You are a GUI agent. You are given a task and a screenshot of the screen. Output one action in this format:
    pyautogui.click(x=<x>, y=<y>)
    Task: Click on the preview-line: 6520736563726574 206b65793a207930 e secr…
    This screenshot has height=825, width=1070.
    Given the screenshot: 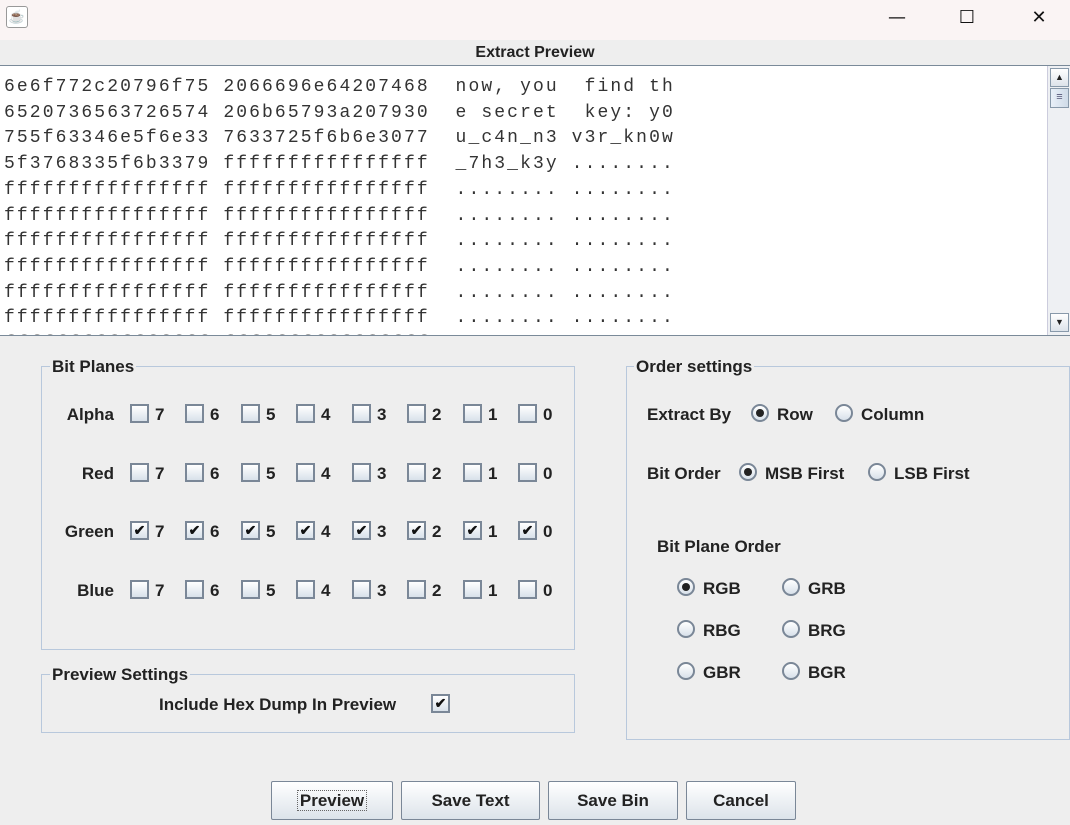 What is the action you would take?
    pyautogui.click(x=339, y=112)
    